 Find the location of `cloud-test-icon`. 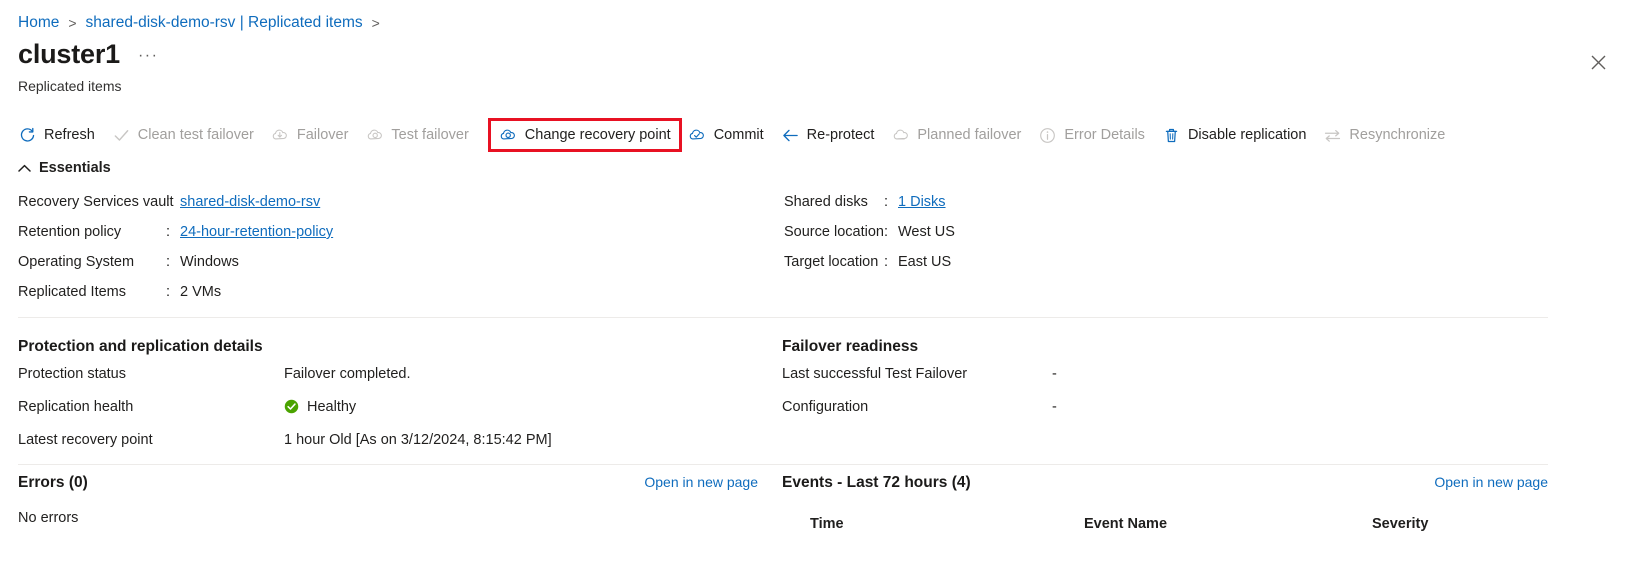

cloud-test-icon is located at coordinates (374, 135).